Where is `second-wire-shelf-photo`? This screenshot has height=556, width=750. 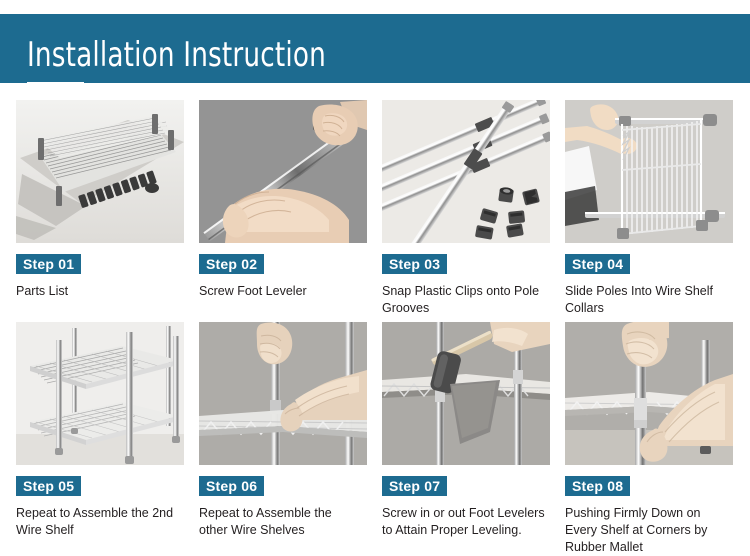
second-wire-shelf-photo is located at coordinates (100, 393).